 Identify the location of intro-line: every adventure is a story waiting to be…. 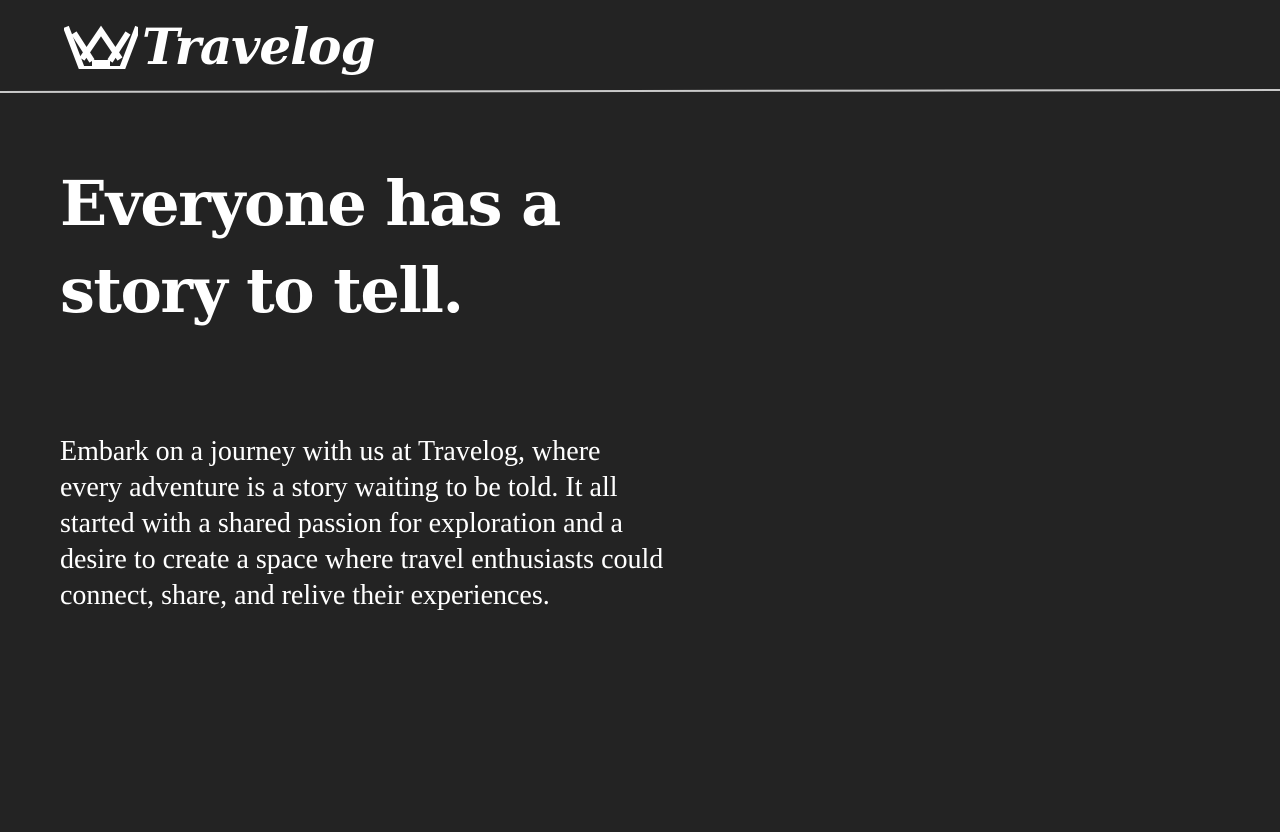
(339, 487).